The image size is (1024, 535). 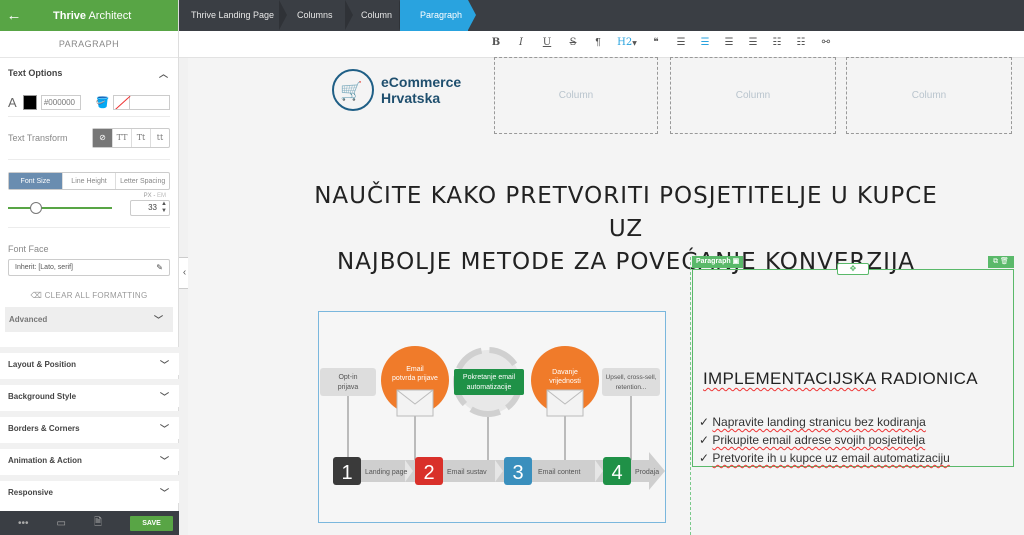 What do you see at coordinates (89, 425) in the screenshot?
I see `section-borders-corners: Borders & Corners ﹀` at bounding box center [89, 425].